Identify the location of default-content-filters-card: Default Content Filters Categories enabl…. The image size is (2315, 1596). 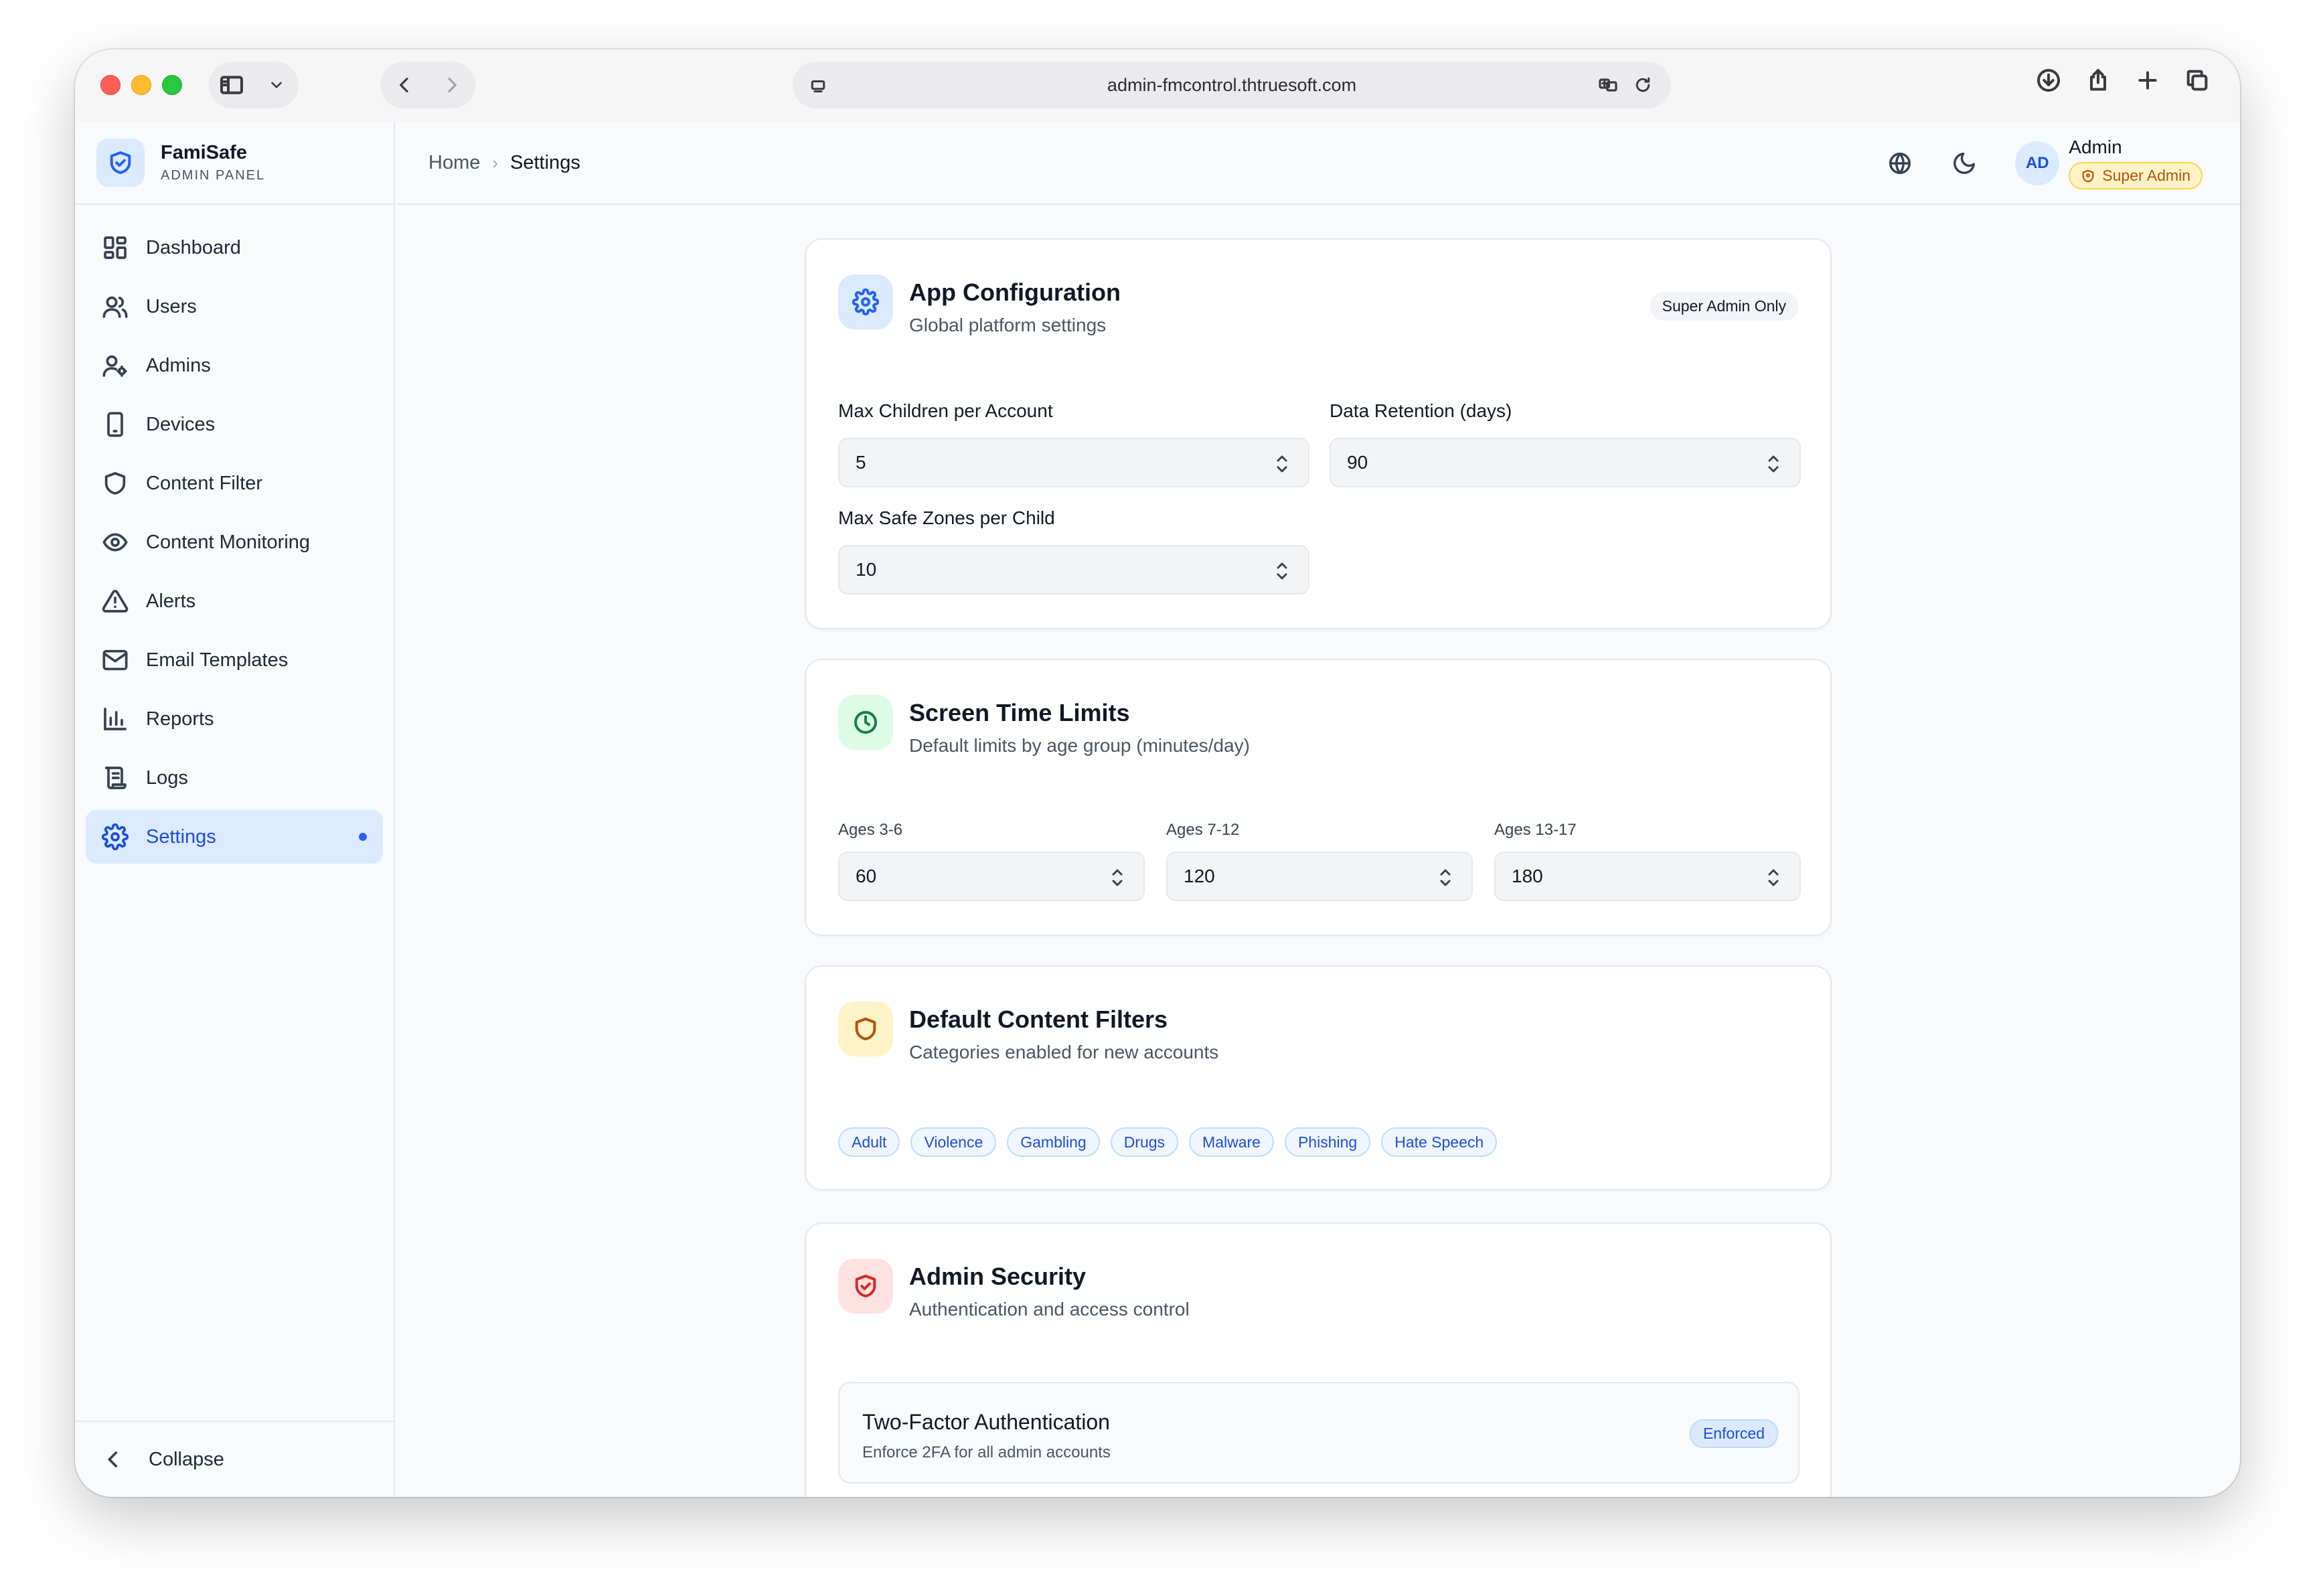
(1318, 1077).